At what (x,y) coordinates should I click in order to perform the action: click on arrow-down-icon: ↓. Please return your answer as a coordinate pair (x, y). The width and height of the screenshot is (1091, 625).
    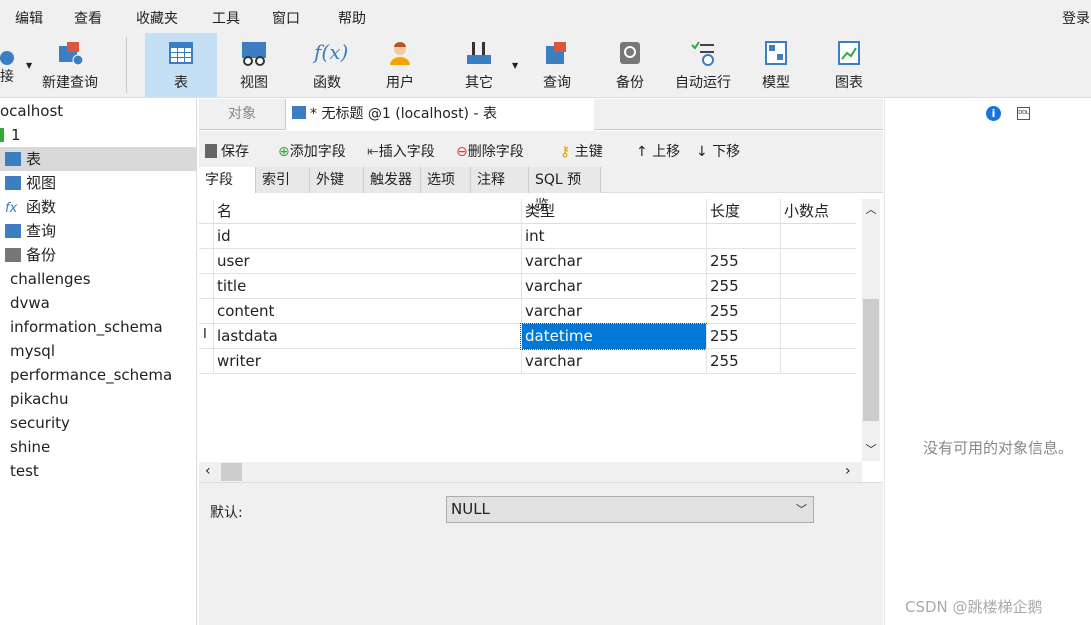
    Looking at the image, I should click on (702, 152).